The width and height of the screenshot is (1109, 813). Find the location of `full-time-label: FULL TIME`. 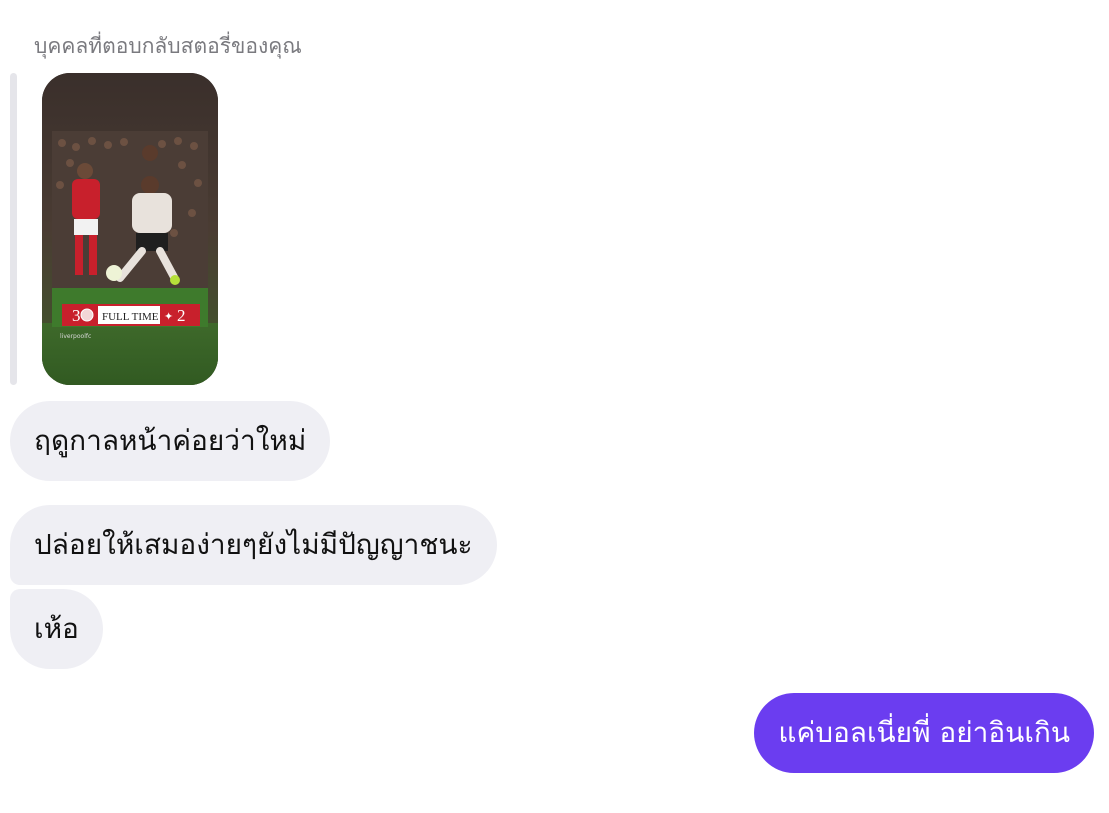

full-time-label: FULL TIME is located at coordinates (130, 317).